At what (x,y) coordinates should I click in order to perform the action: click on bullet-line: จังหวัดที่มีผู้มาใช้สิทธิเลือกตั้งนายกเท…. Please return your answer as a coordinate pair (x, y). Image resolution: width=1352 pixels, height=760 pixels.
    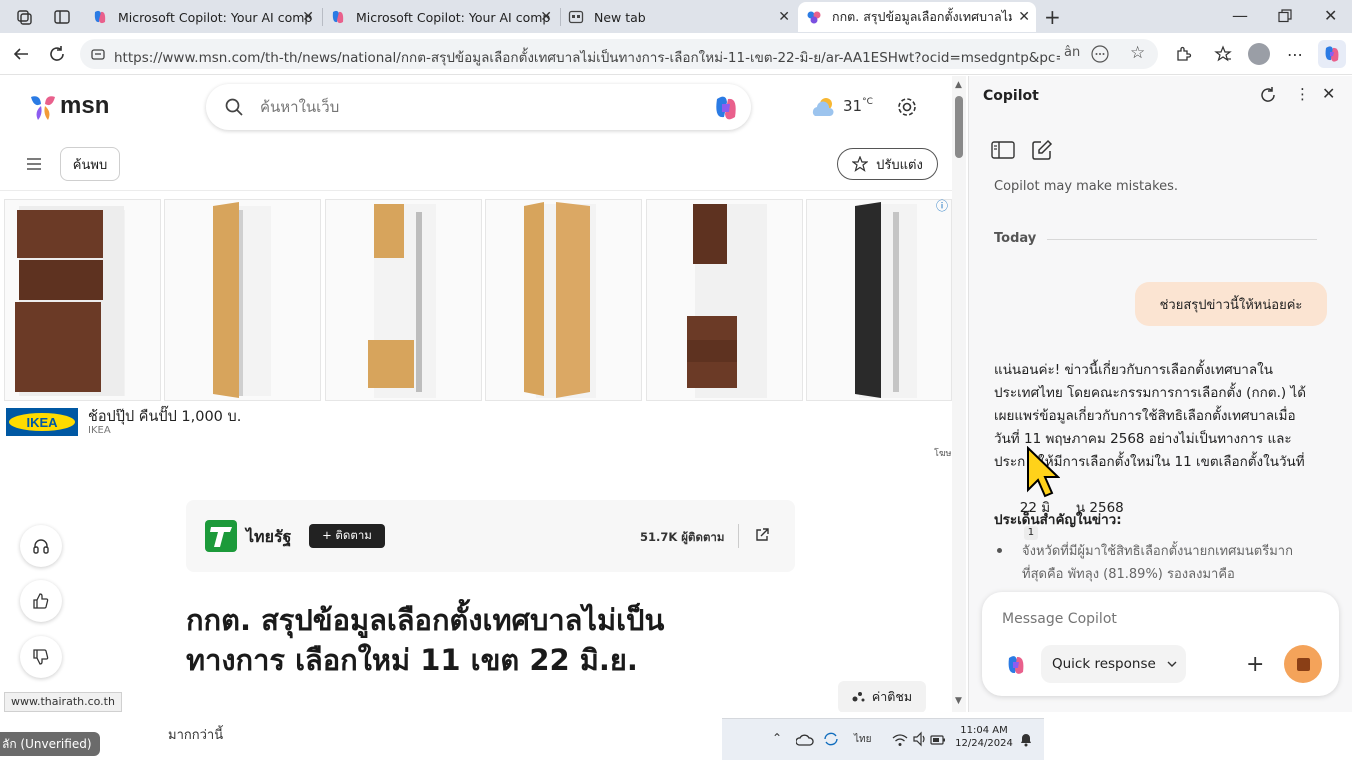
    Looking at the image, I should click on (1157, 551).